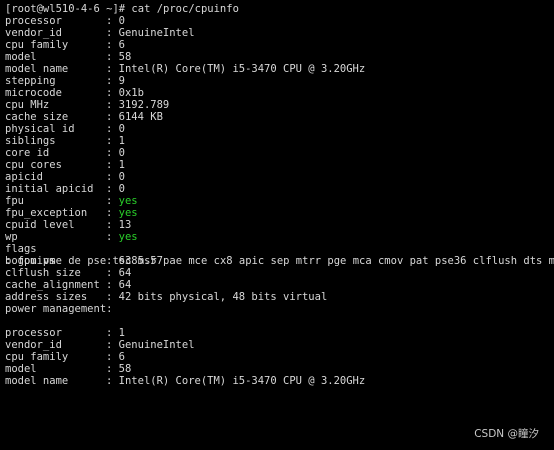 Image resolution: width=554 pixels, height=450 pixels. Describe the element at coordinates (279, 225) in the screenshot. I see `cpuinfo-row: cpuid level: 13` at that location.